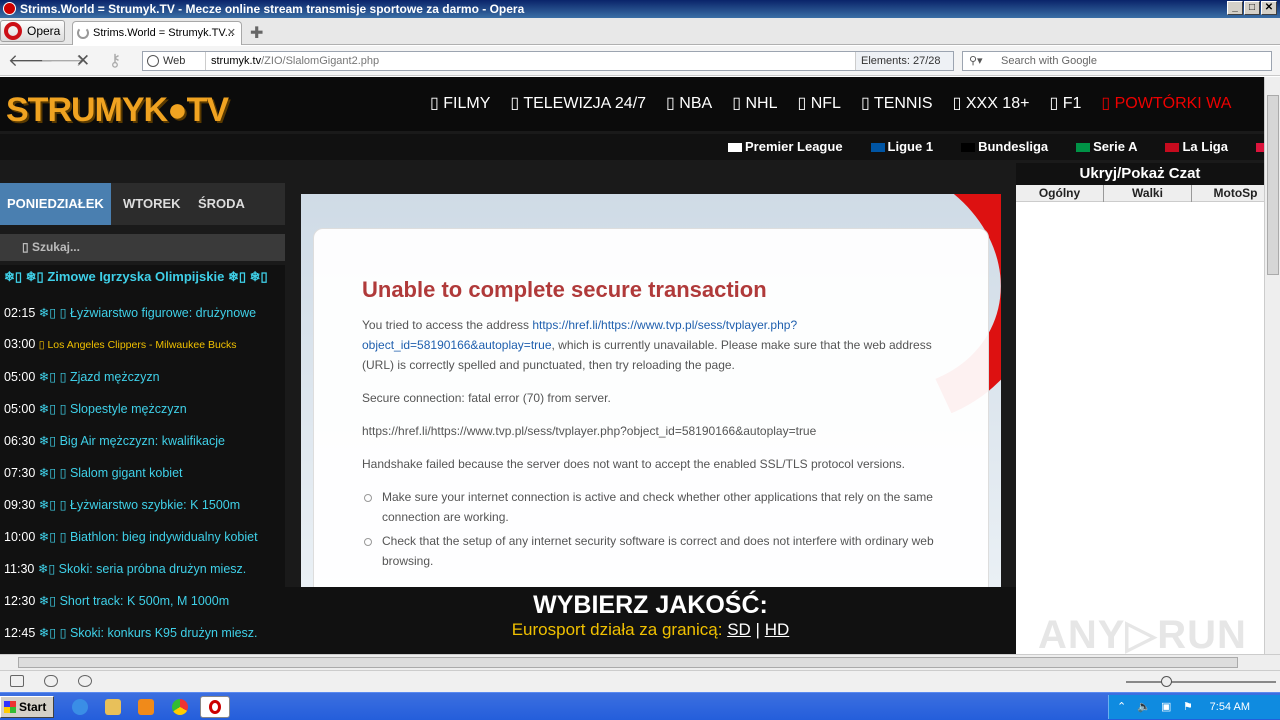 This screenshot has width=1280, height=720. What do you see at coordinates (152, 204) in the screenshot?
I see `tab-wtorek: WTOREK` at bounding box center [152, 204].